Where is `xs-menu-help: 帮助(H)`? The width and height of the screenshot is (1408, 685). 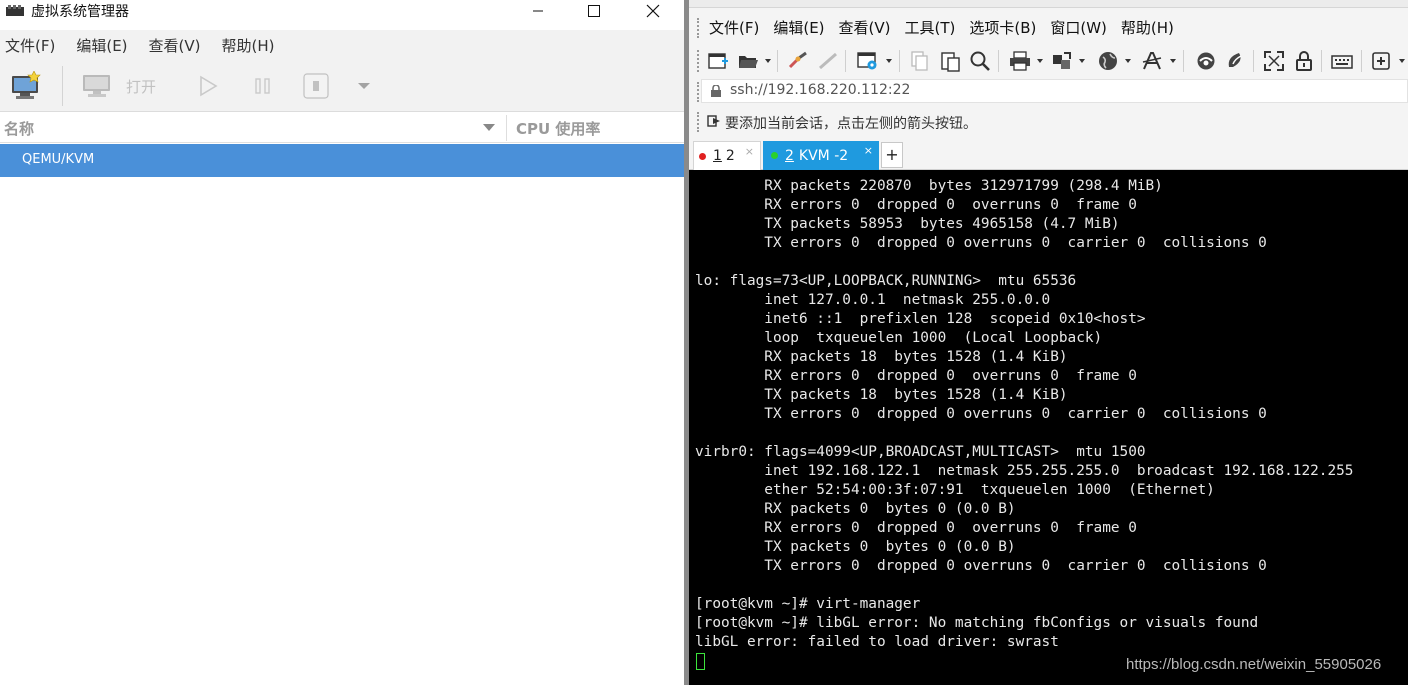
xs-menu-help: 帮助(H) is located at coordinates (1147, 27).